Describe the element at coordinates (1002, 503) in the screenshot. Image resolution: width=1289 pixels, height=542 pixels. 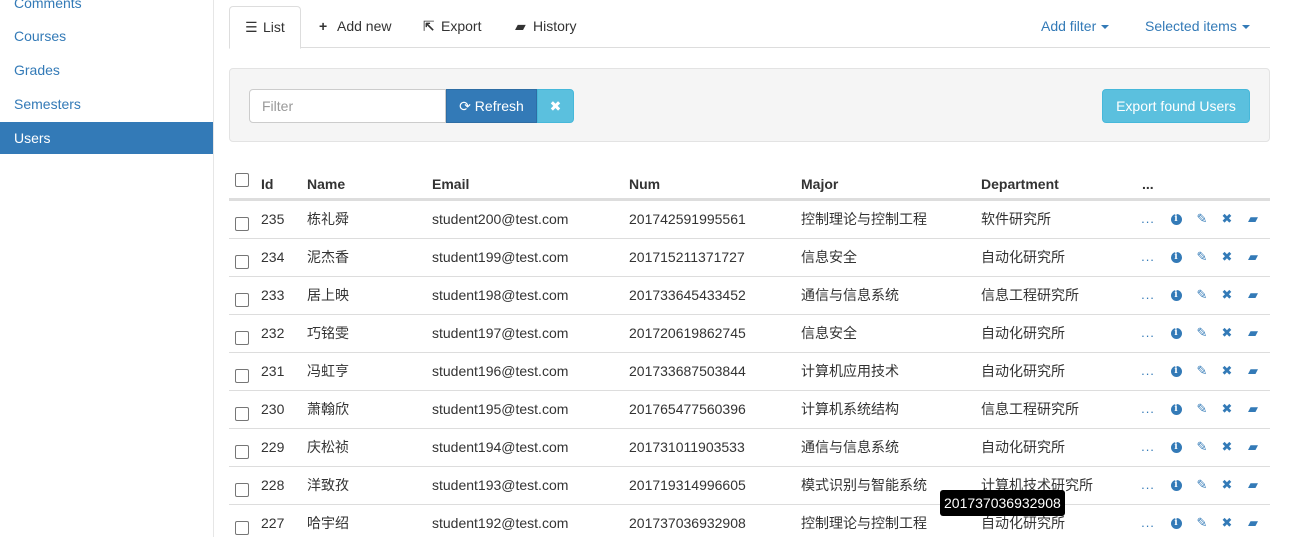
I see `tooltip: 201737036932908` at that location.